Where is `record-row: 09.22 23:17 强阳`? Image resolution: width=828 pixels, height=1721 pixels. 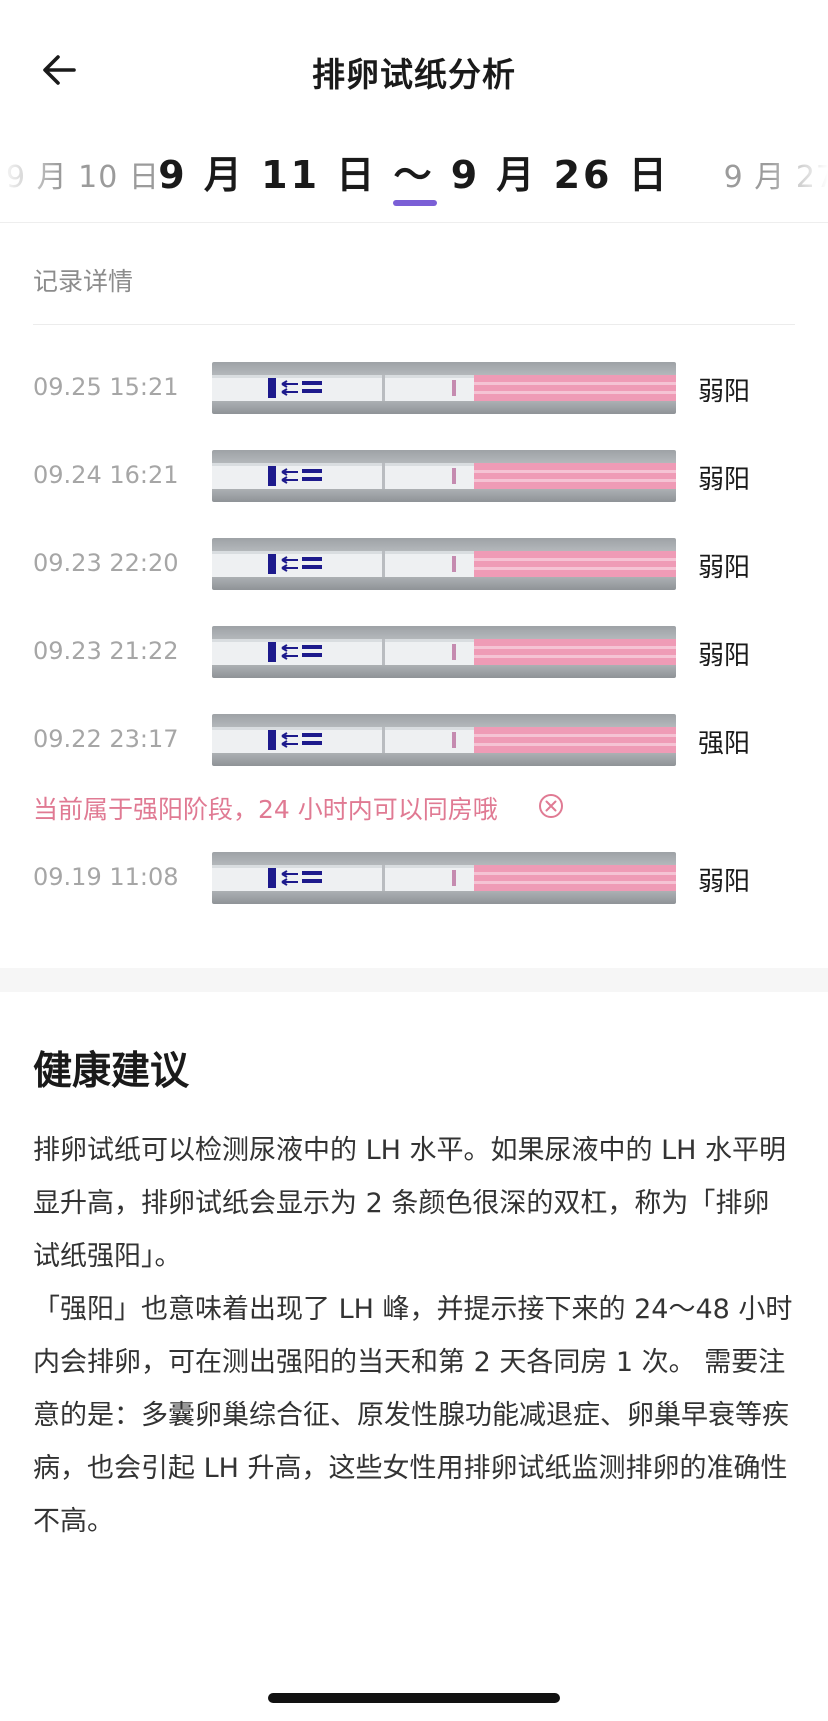
record-row: 09.22 23:17 强阳 is located at coordinates (414, 741).